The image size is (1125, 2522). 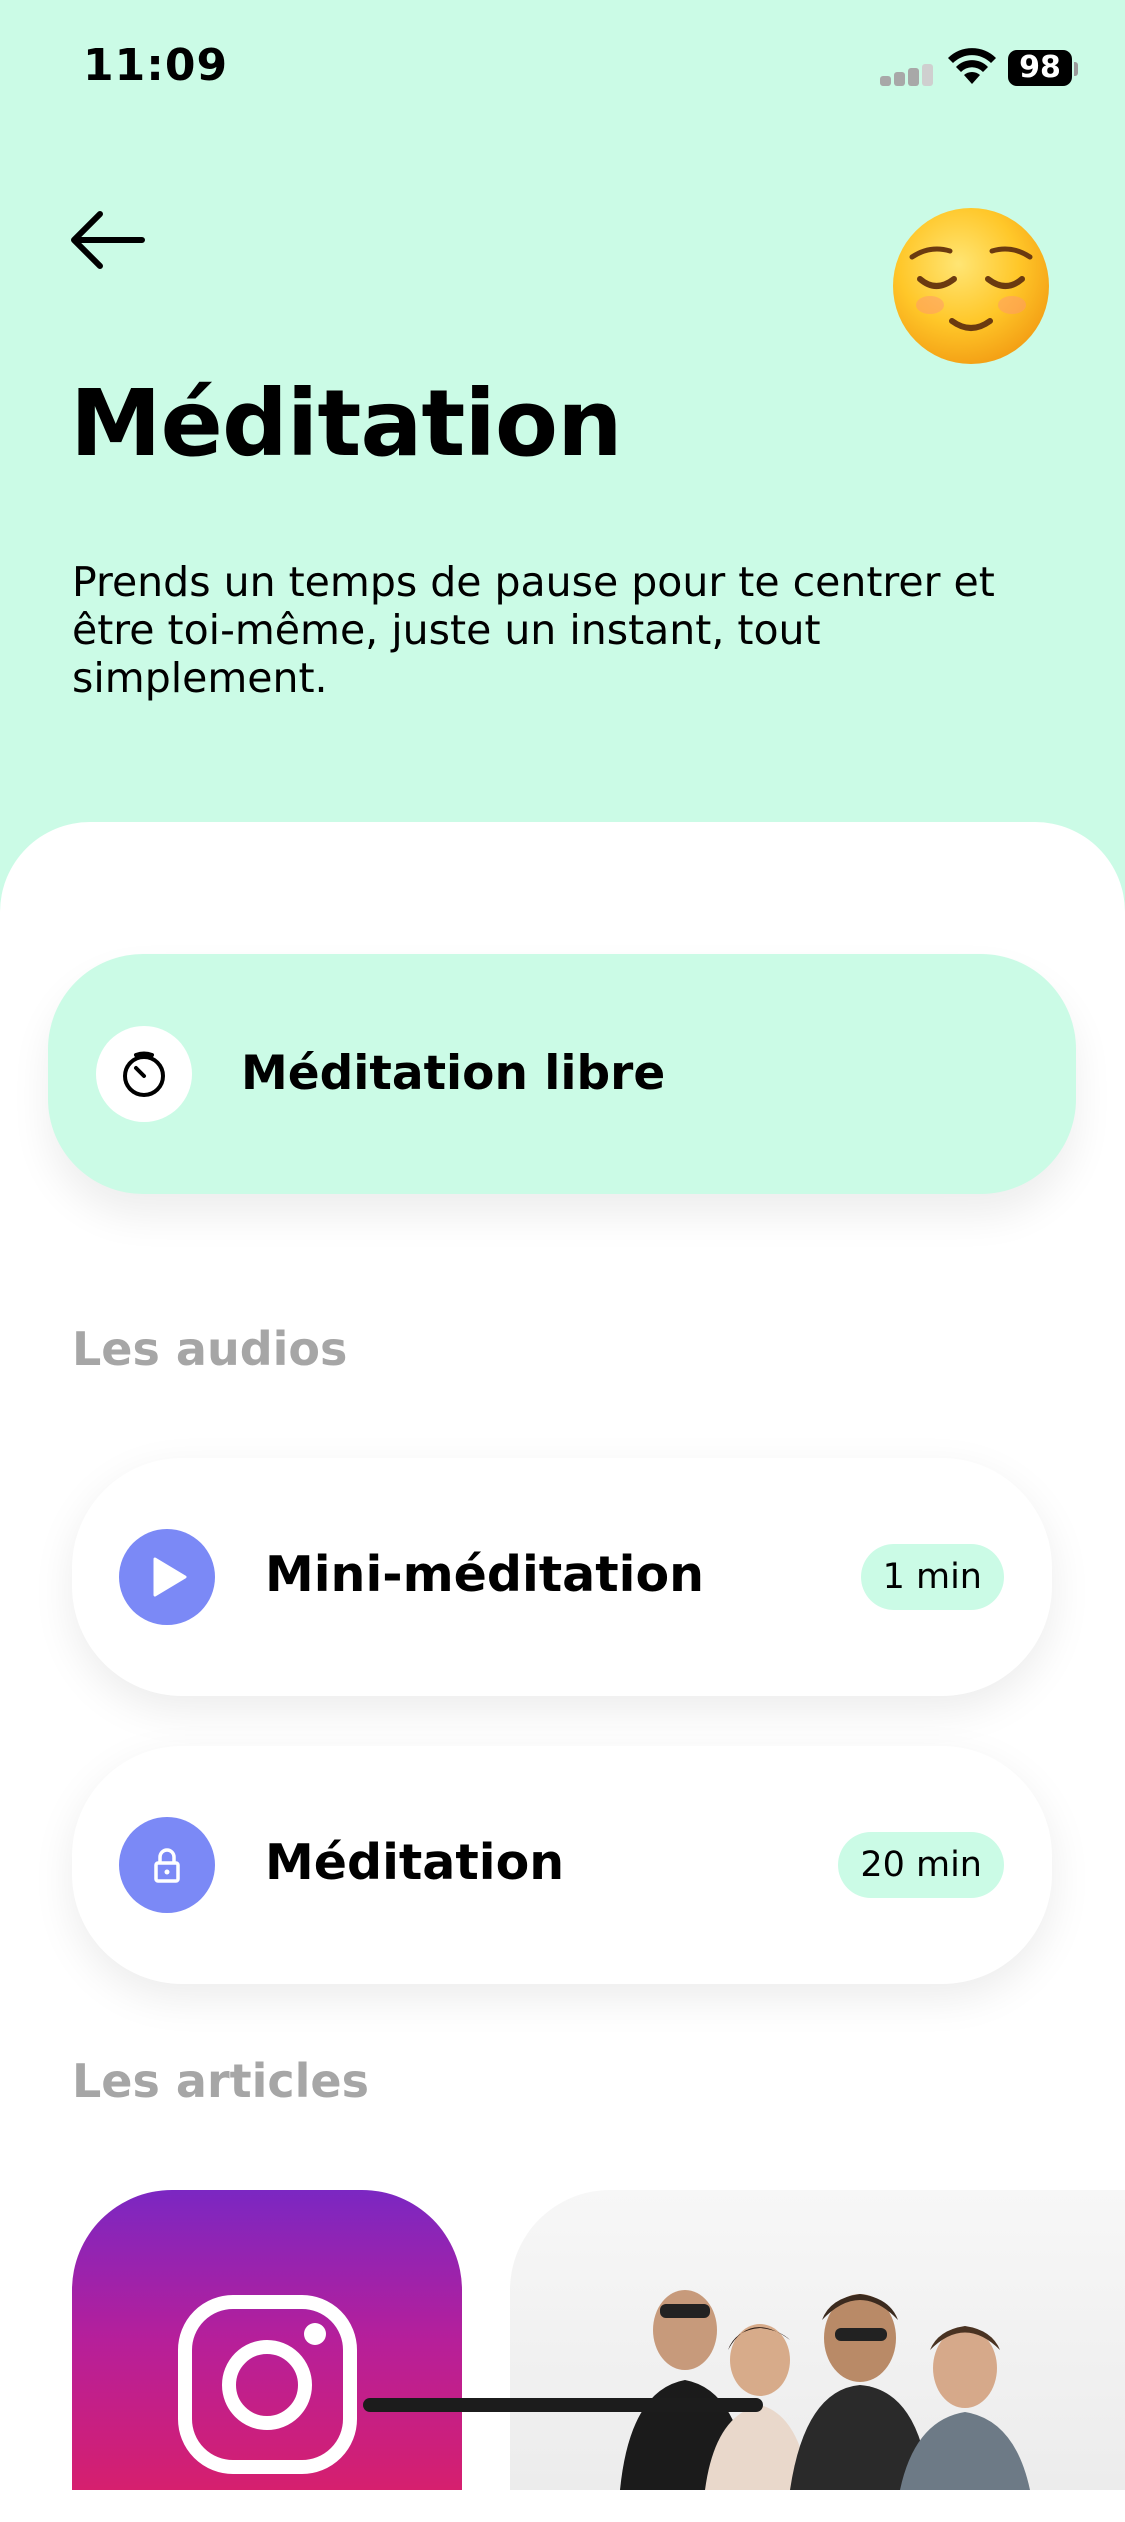 I want to click on articles-section-title: Les articles, so click(x=221, y=2081).